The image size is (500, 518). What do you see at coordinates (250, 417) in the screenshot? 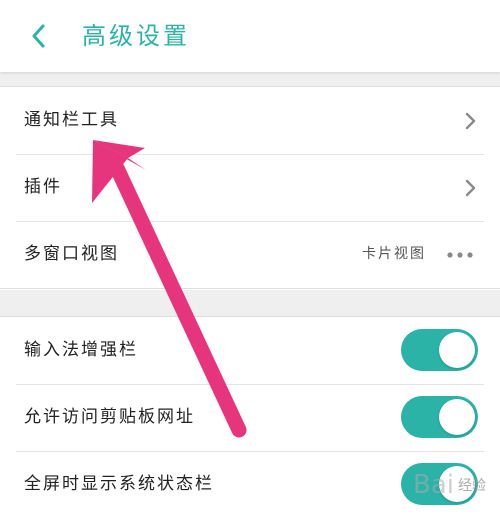
I see `setting-clipboard-url-access: 允许访问剪贴板网址` at bounding box center [250, 417].